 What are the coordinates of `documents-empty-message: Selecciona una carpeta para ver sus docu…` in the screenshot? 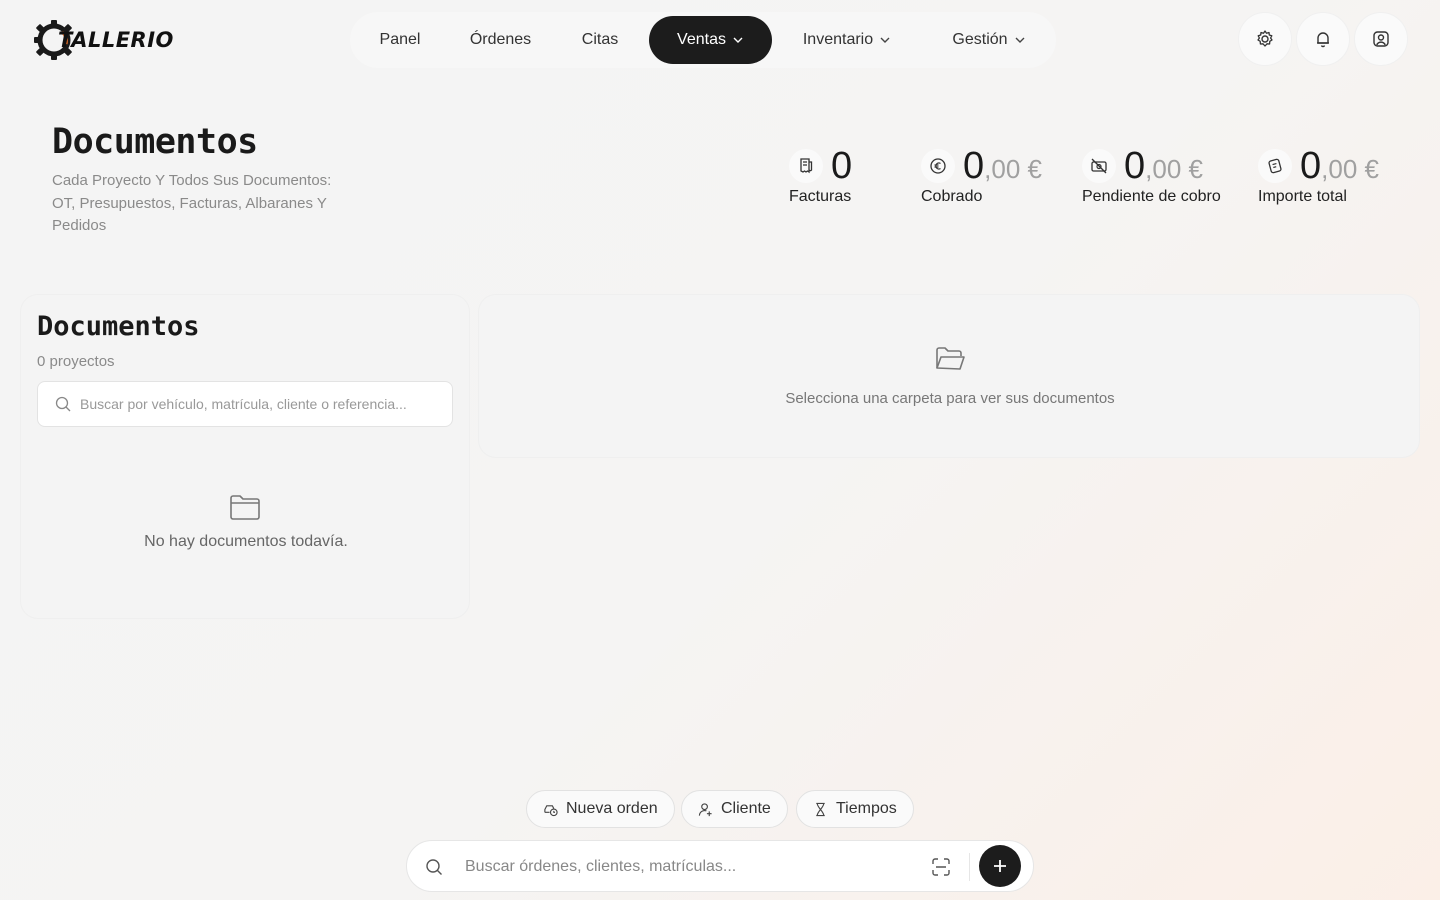 It's located at (950, 398).